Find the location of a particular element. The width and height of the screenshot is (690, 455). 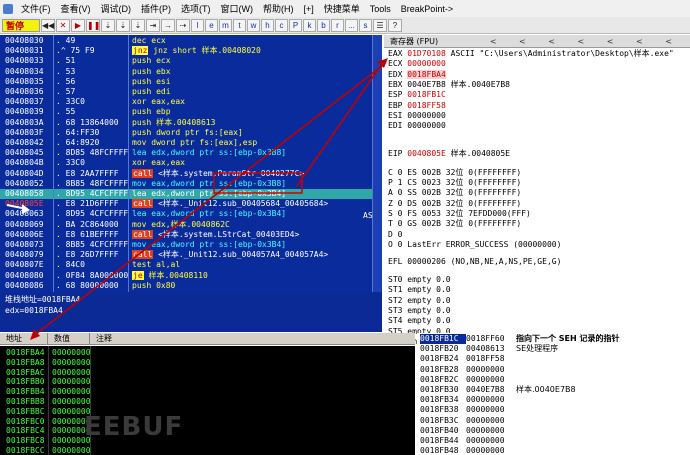

cpu-button: c is located at coordinates (281, 25).